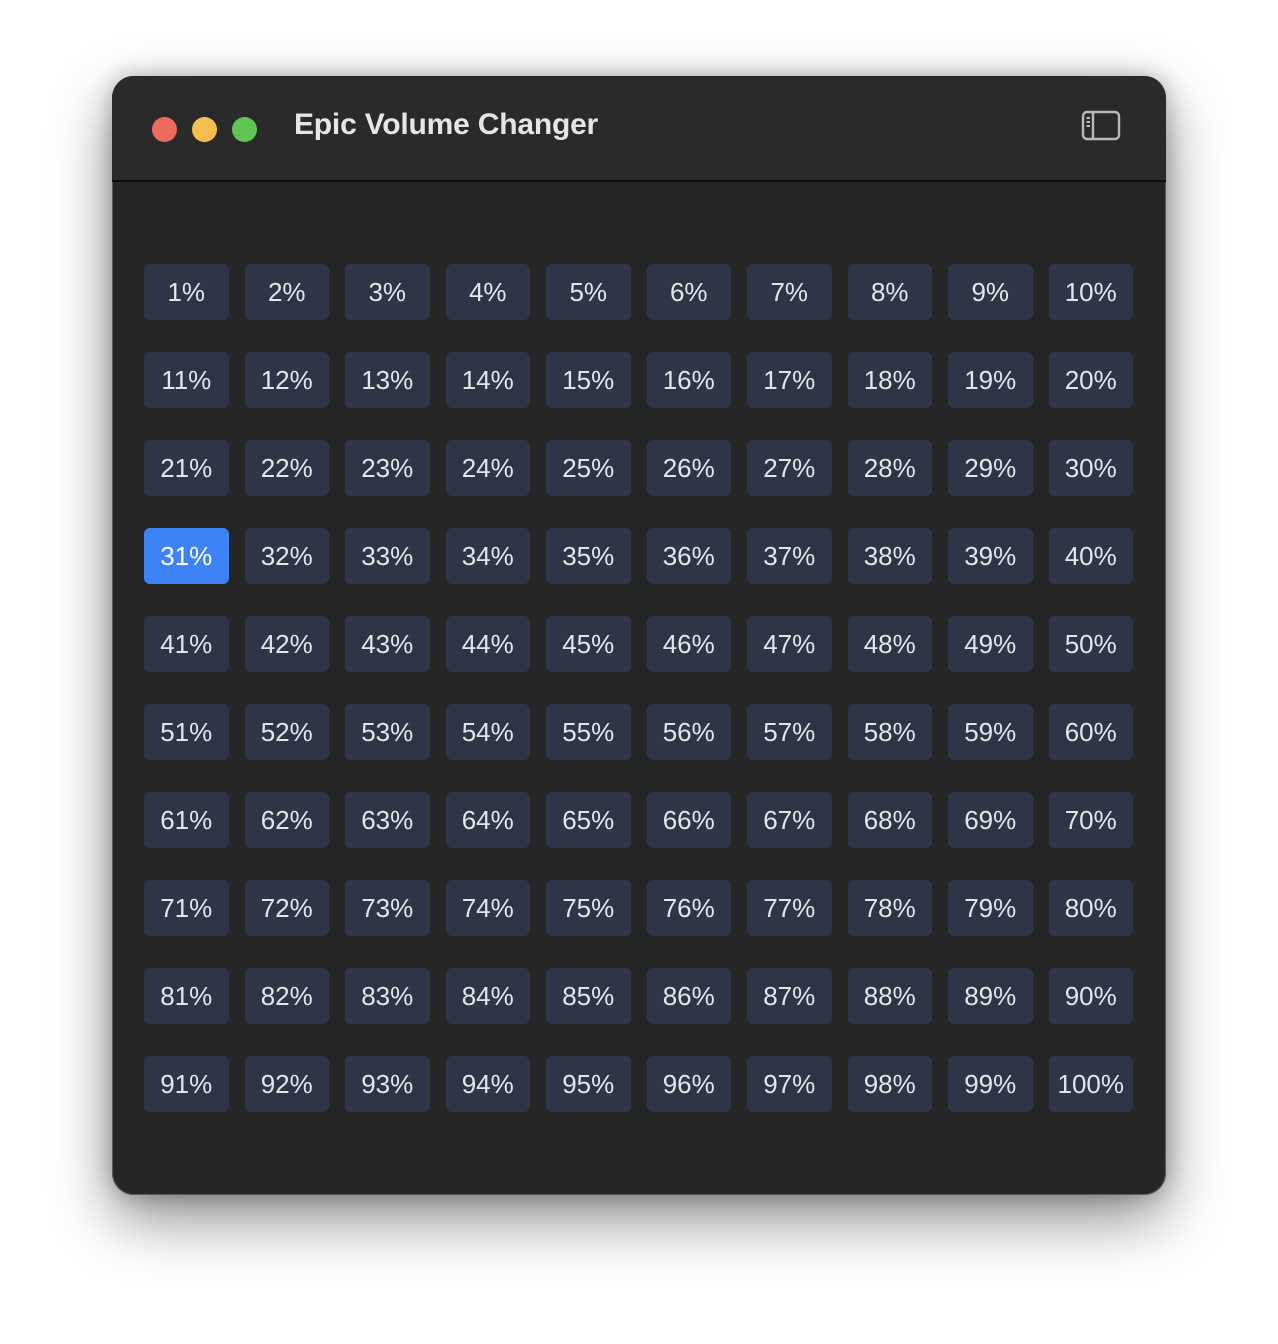  I want to click on volume-option-button: 6%, so click(688, 292).